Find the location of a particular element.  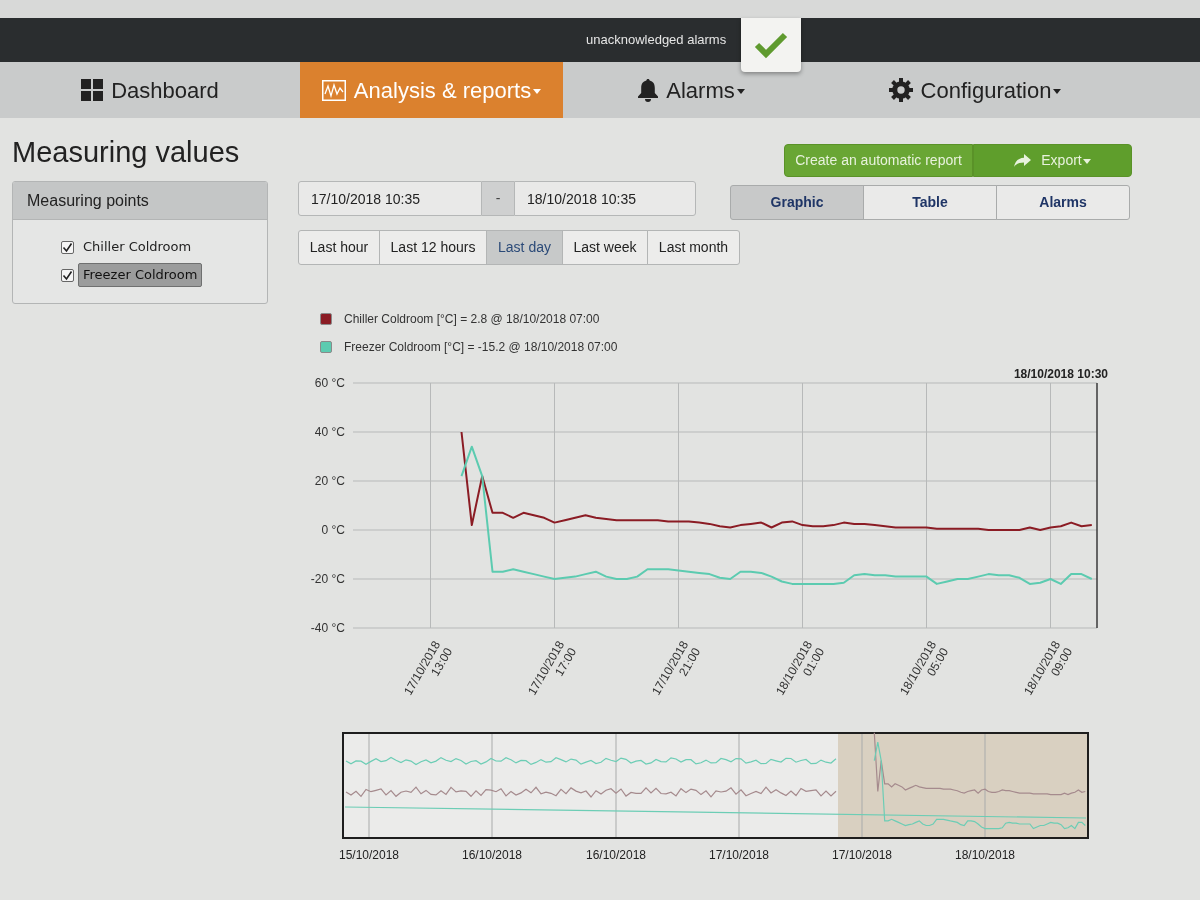

date-field: 18/10/2018 10:35 is located at coordinates (605, 198).